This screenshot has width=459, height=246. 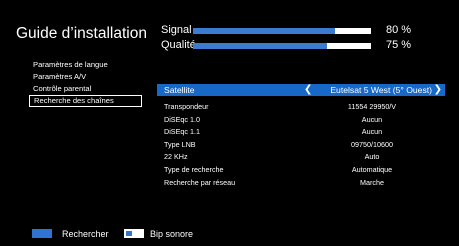 What do you see at coordinates (194, 169) in the screenshot?
I see `param-key: Type de recherche` at bounding box center [194, 169].